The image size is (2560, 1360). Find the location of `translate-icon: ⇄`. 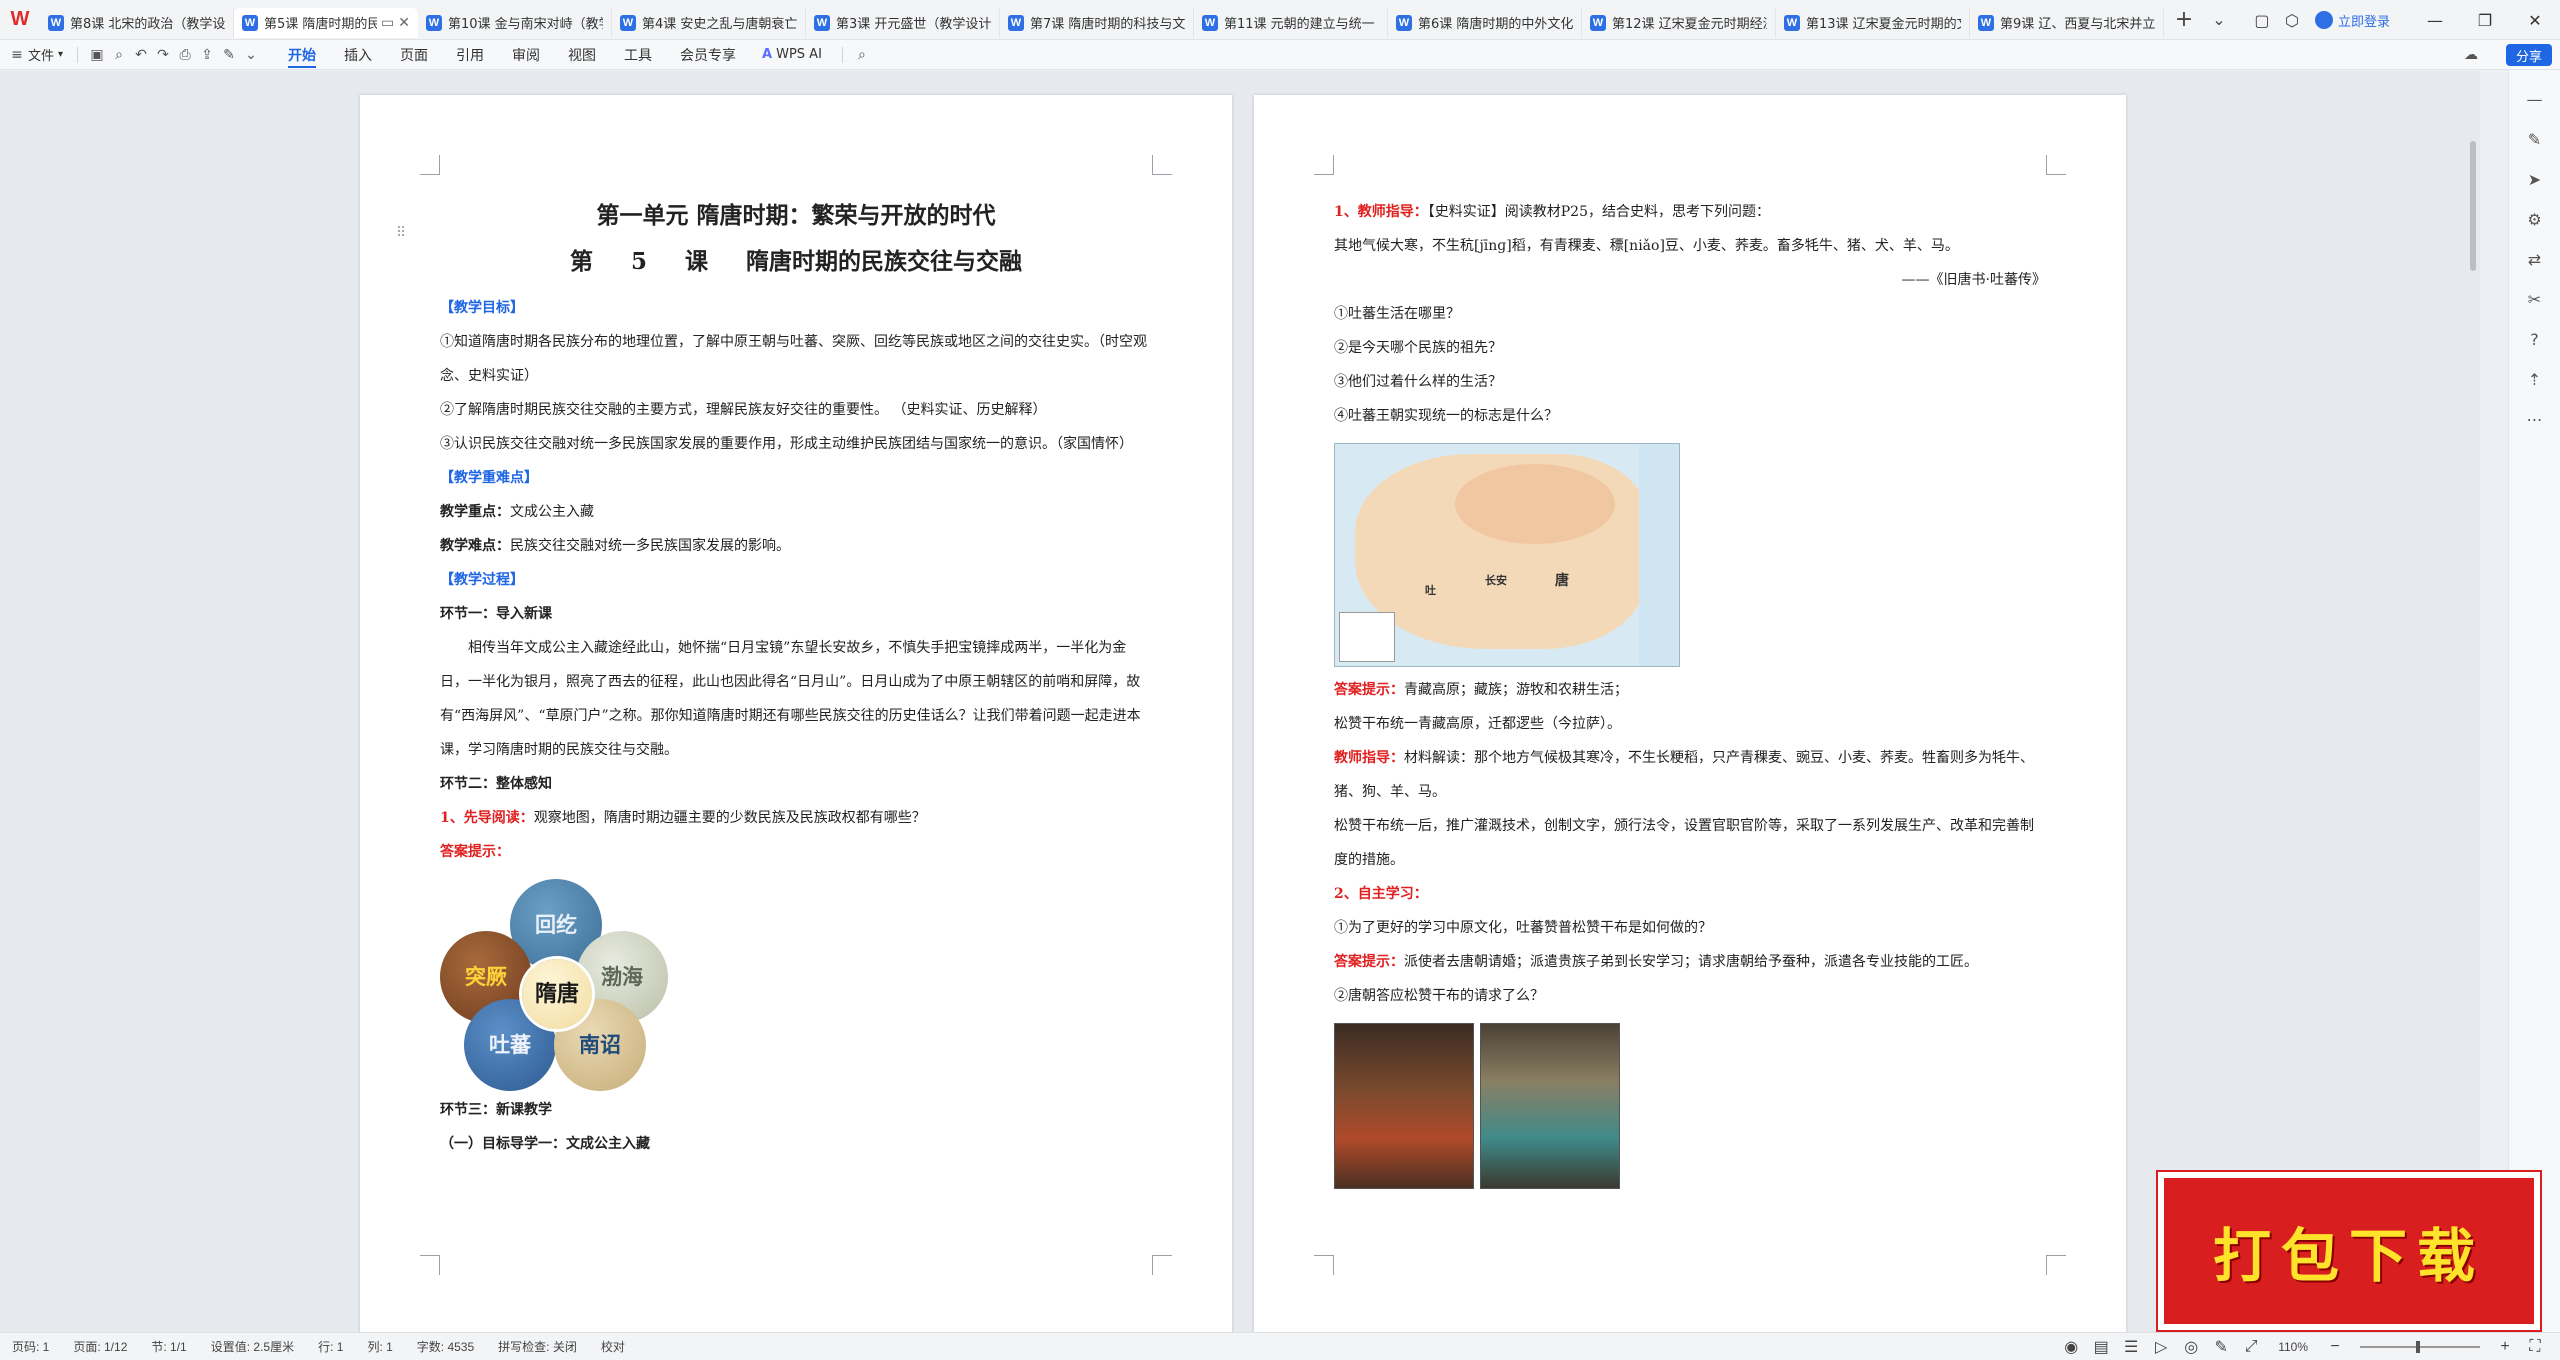

translate-icon: ⇄ is located at coordinates (2535, 259).